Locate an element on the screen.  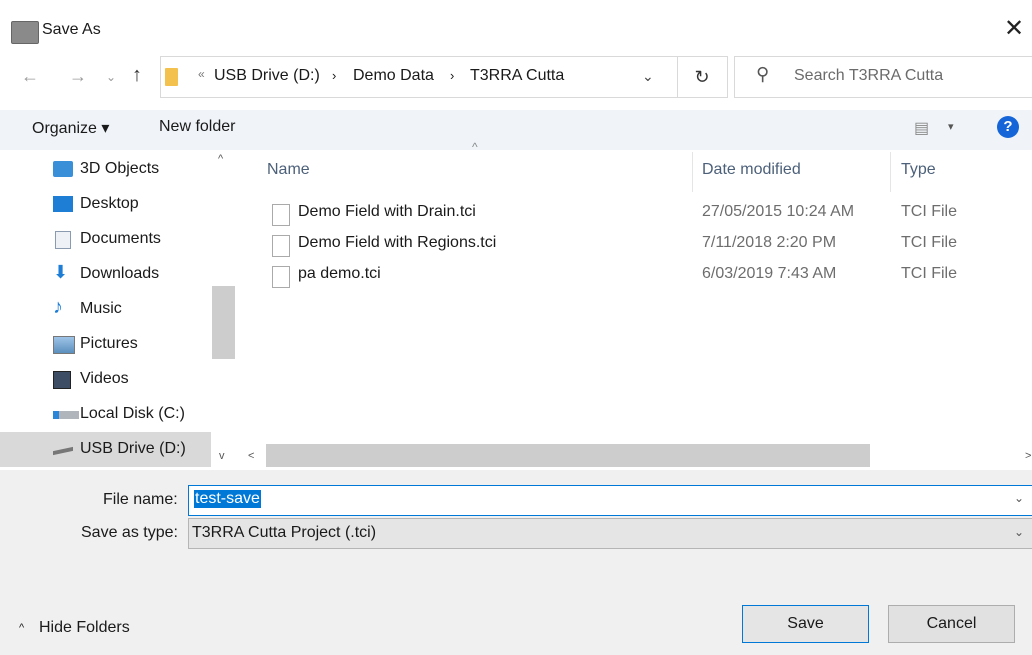
help-icon: ? is located at coordinates (1008, 127).